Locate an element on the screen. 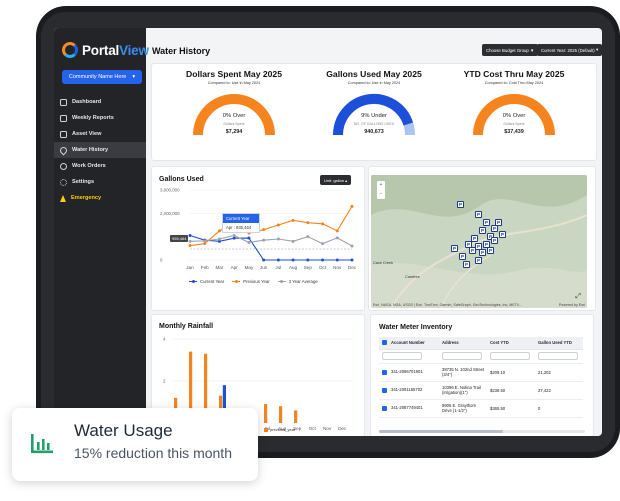 This screenshot has width=620, height=501. sidebar-item-work-orders: Work Orders is located at coordinates (100, 166).